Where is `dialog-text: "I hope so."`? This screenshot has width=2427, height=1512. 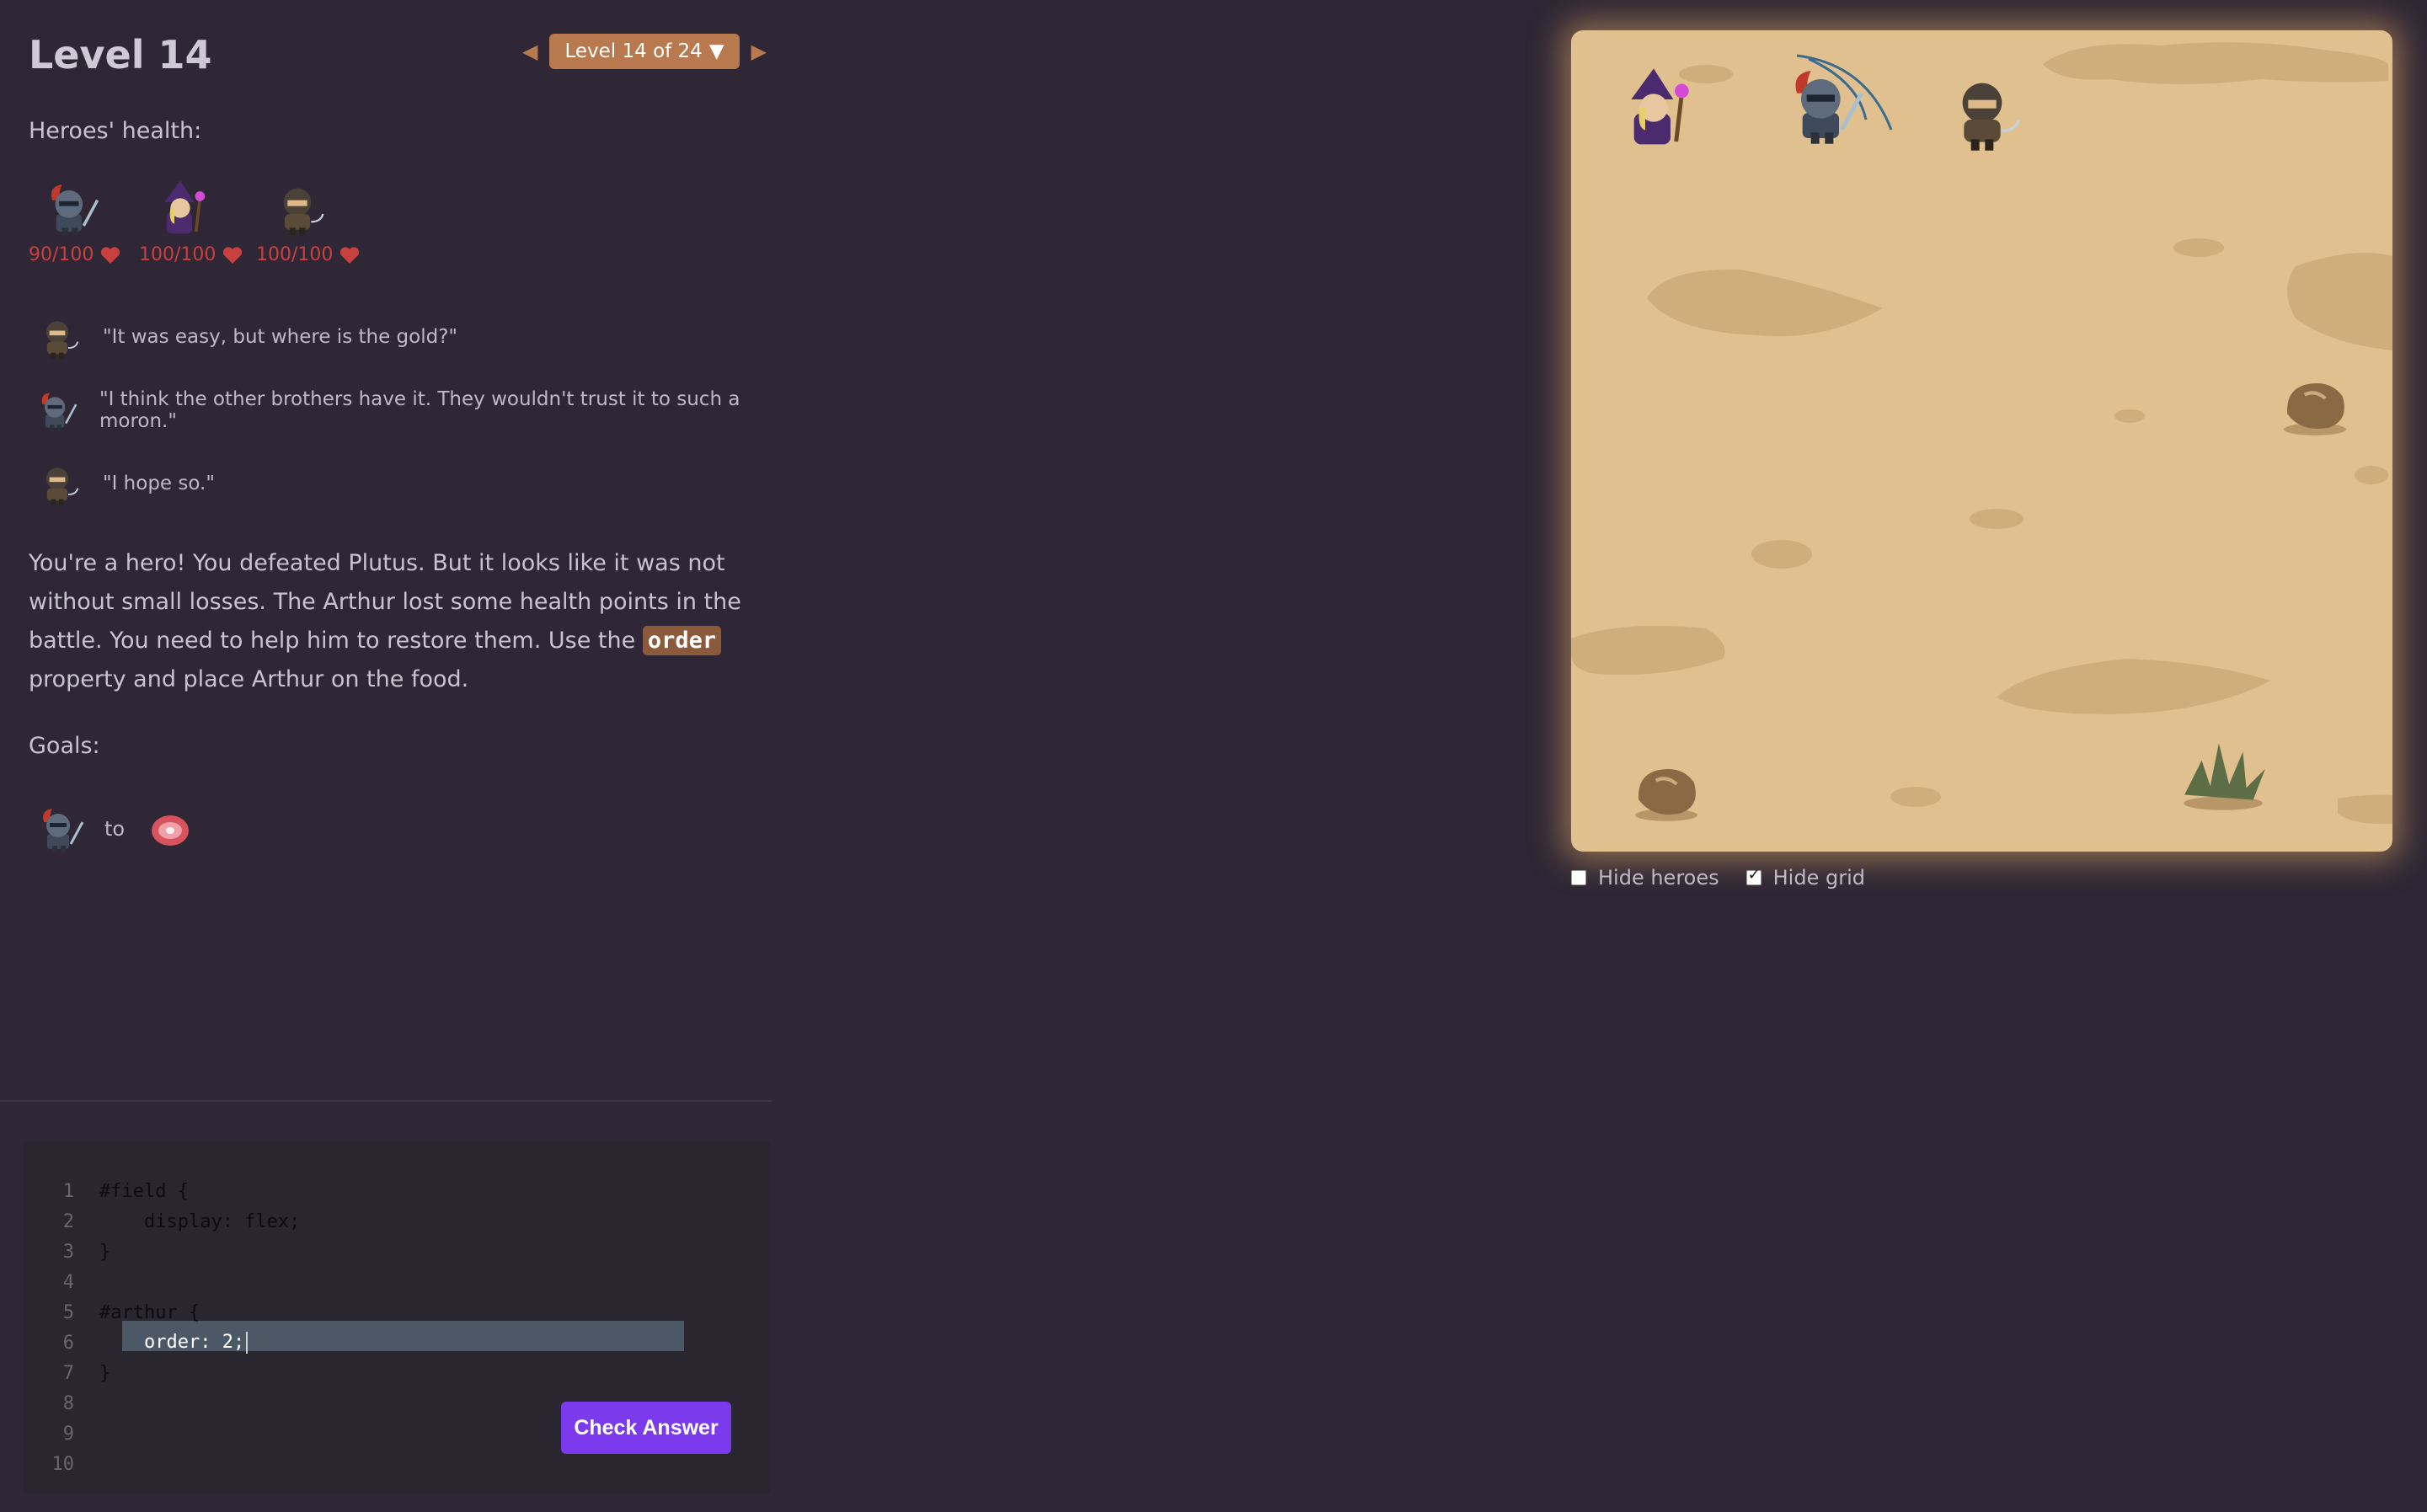
dialog-text: "I hope so." is located at coordinates (159, 483).